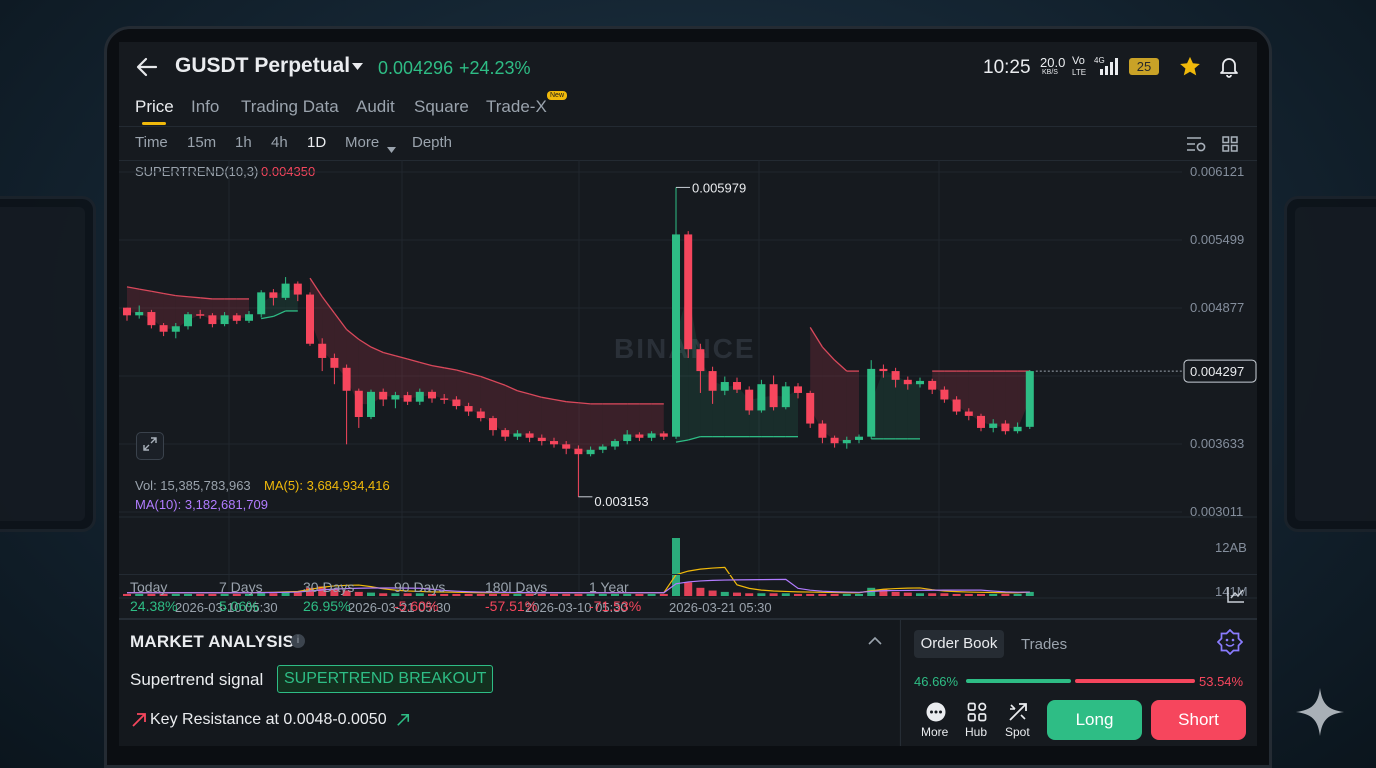 The height and width of the screenshot is (768, 1376). What do you see at coordinates (201, 142) in the screenshot?
I see `interval-15m: 15m` at bounding box center [201, 142].